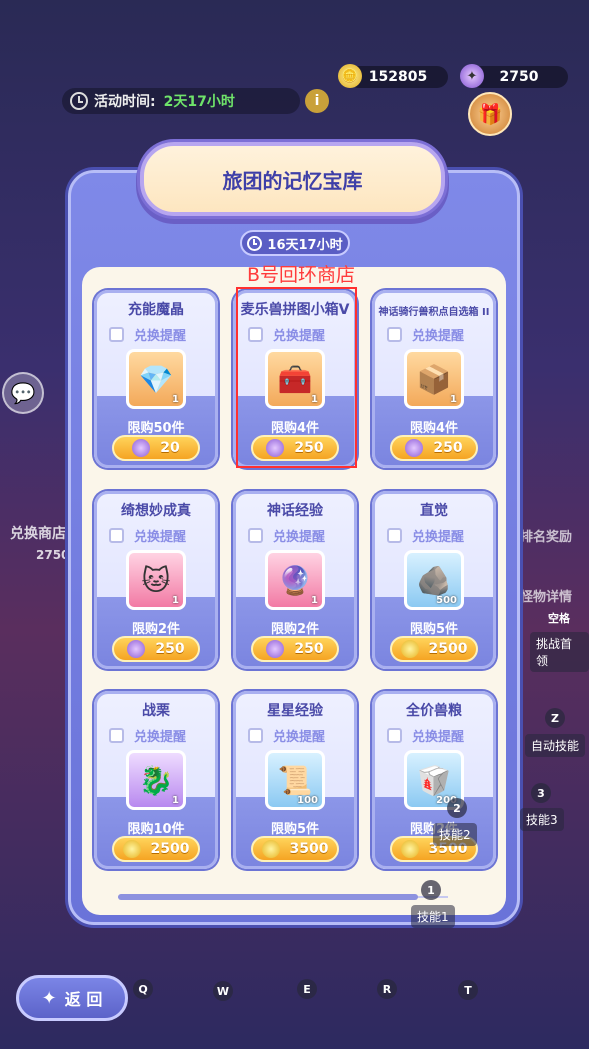 The width and height of the screenshot is (589, 1049). What do you see at coordinates (255, 243) in the screenshot?
I see `clock-icon` at bounding box center [255, 243].